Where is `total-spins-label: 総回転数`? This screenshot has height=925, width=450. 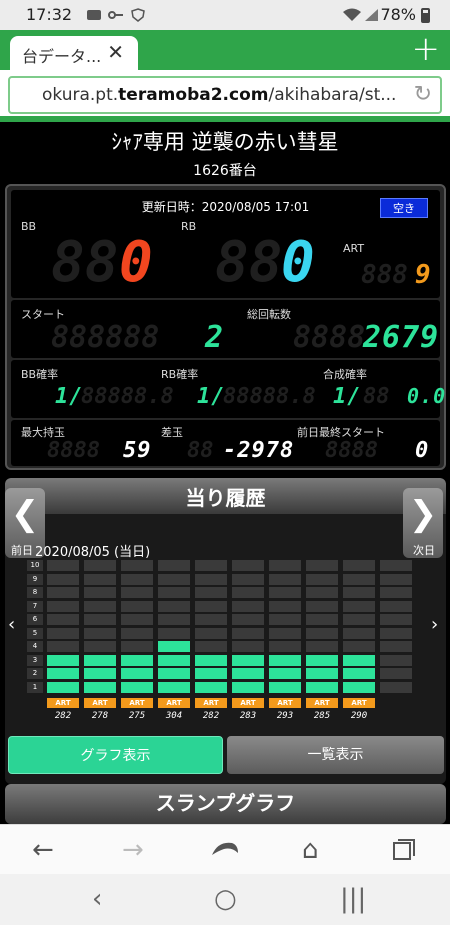 total-spins-label: 総回転数 is located at coordinates (269, 314).